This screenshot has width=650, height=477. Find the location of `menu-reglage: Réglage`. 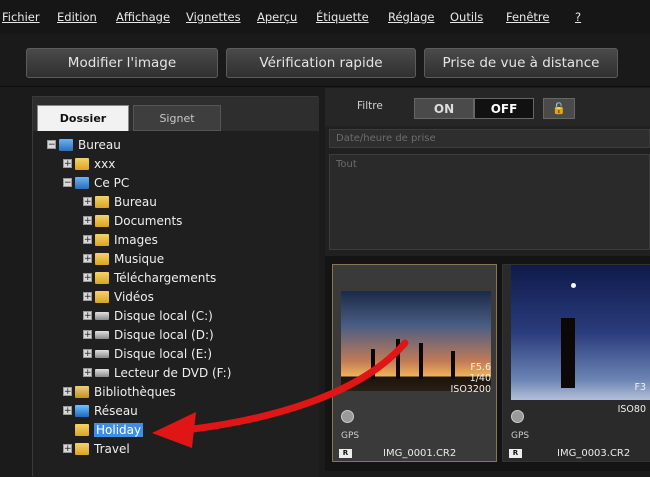

menu-reglage: Réglage is located at coordinates (411, 17).